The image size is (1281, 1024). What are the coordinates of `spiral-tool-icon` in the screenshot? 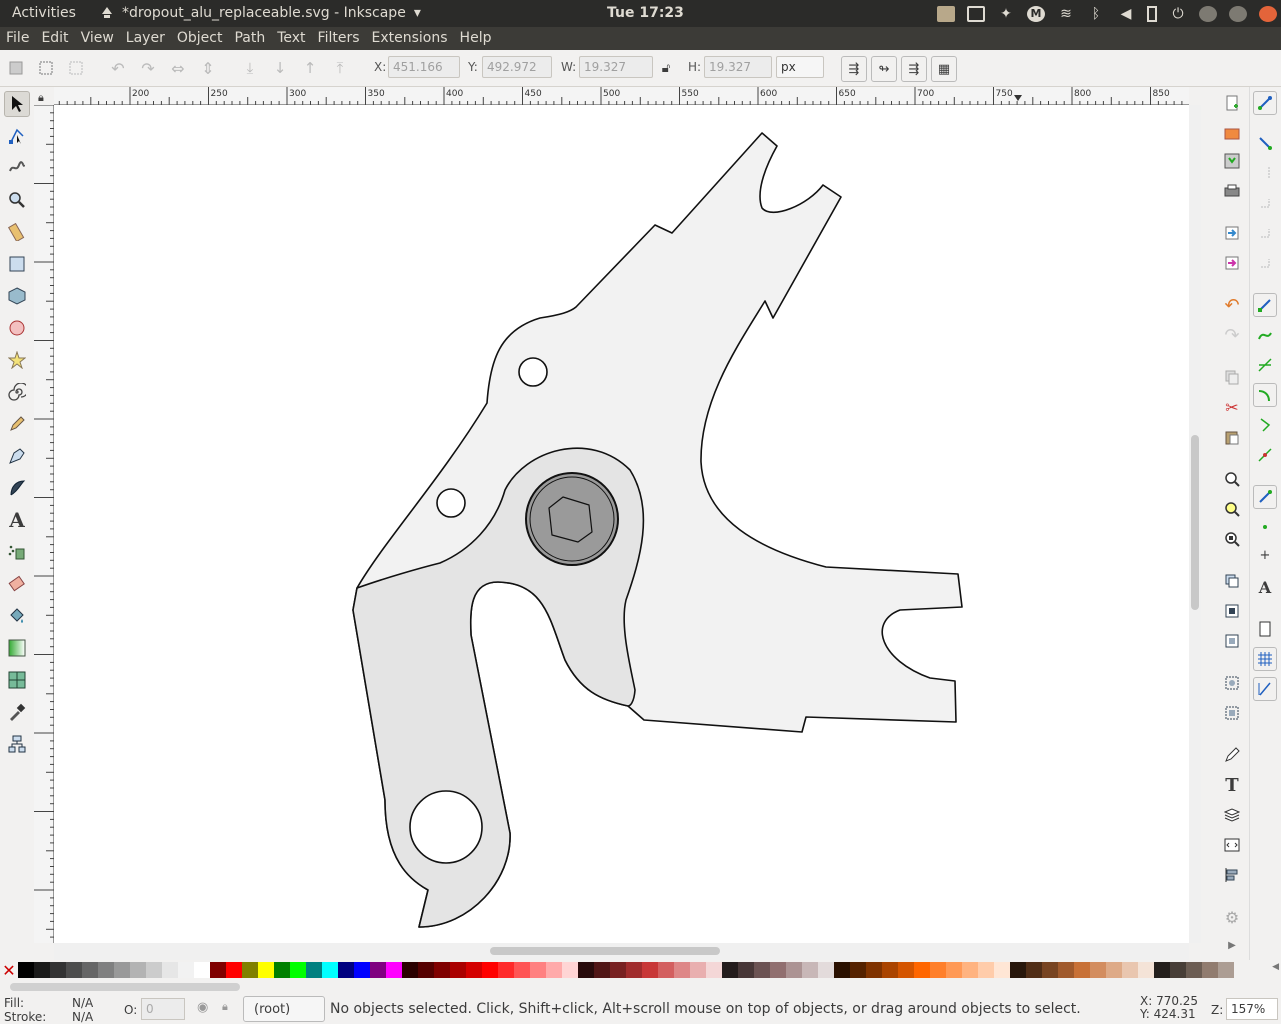 It's located at (17, 392).